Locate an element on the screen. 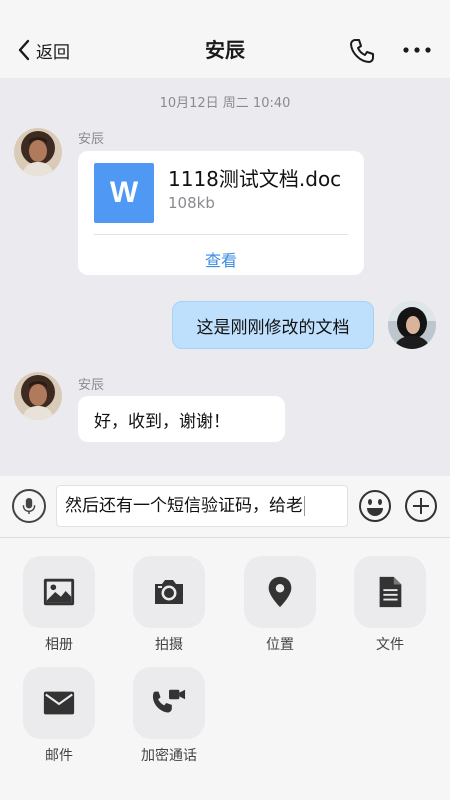 Image resolution: width=450 pixels, height=800 pixels. message-text-input: 然后还有一个短信验证码，给老 is located at coordinates (202, 506).